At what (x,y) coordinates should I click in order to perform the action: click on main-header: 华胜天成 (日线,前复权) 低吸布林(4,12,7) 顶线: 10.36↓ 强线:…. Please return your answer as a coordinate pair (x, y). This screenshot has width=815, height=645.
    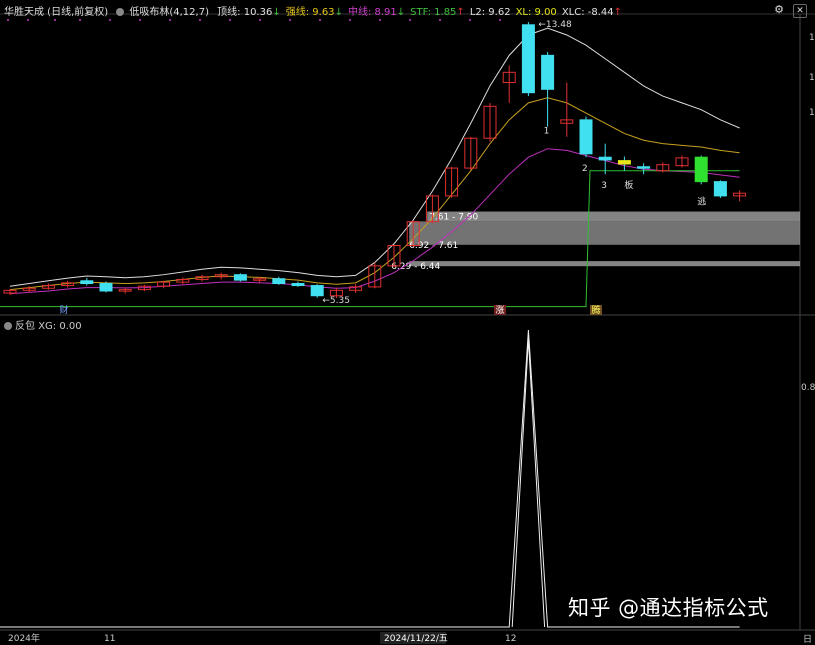
    Looking at the image, I should click on (318, 10).